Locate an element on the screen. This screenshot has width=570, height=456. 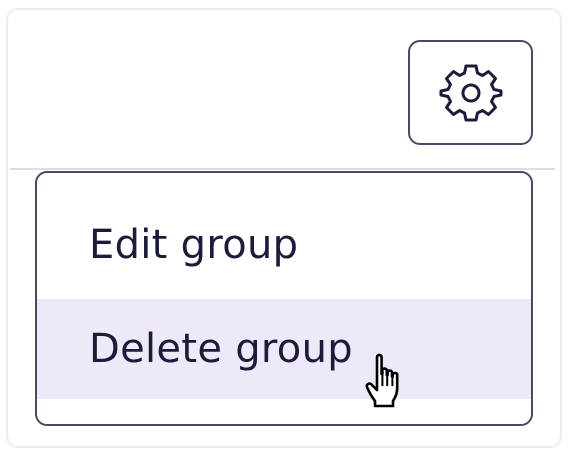
header-divider is located at coordinates (282, 169).